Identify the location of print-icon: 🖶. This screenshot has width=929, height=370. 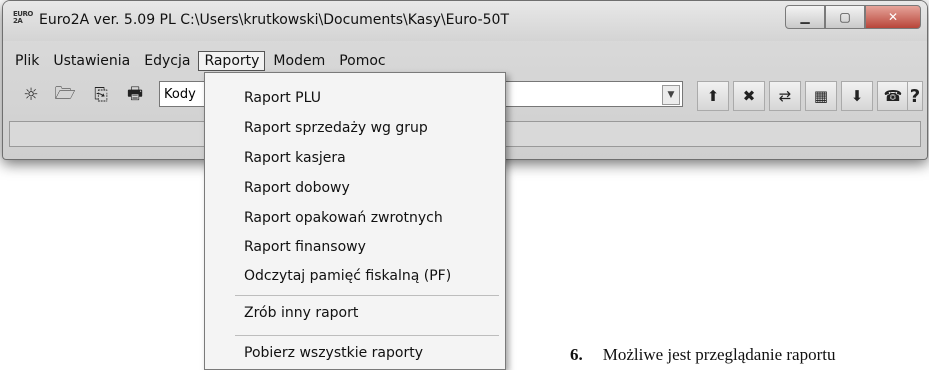
(135, 95).